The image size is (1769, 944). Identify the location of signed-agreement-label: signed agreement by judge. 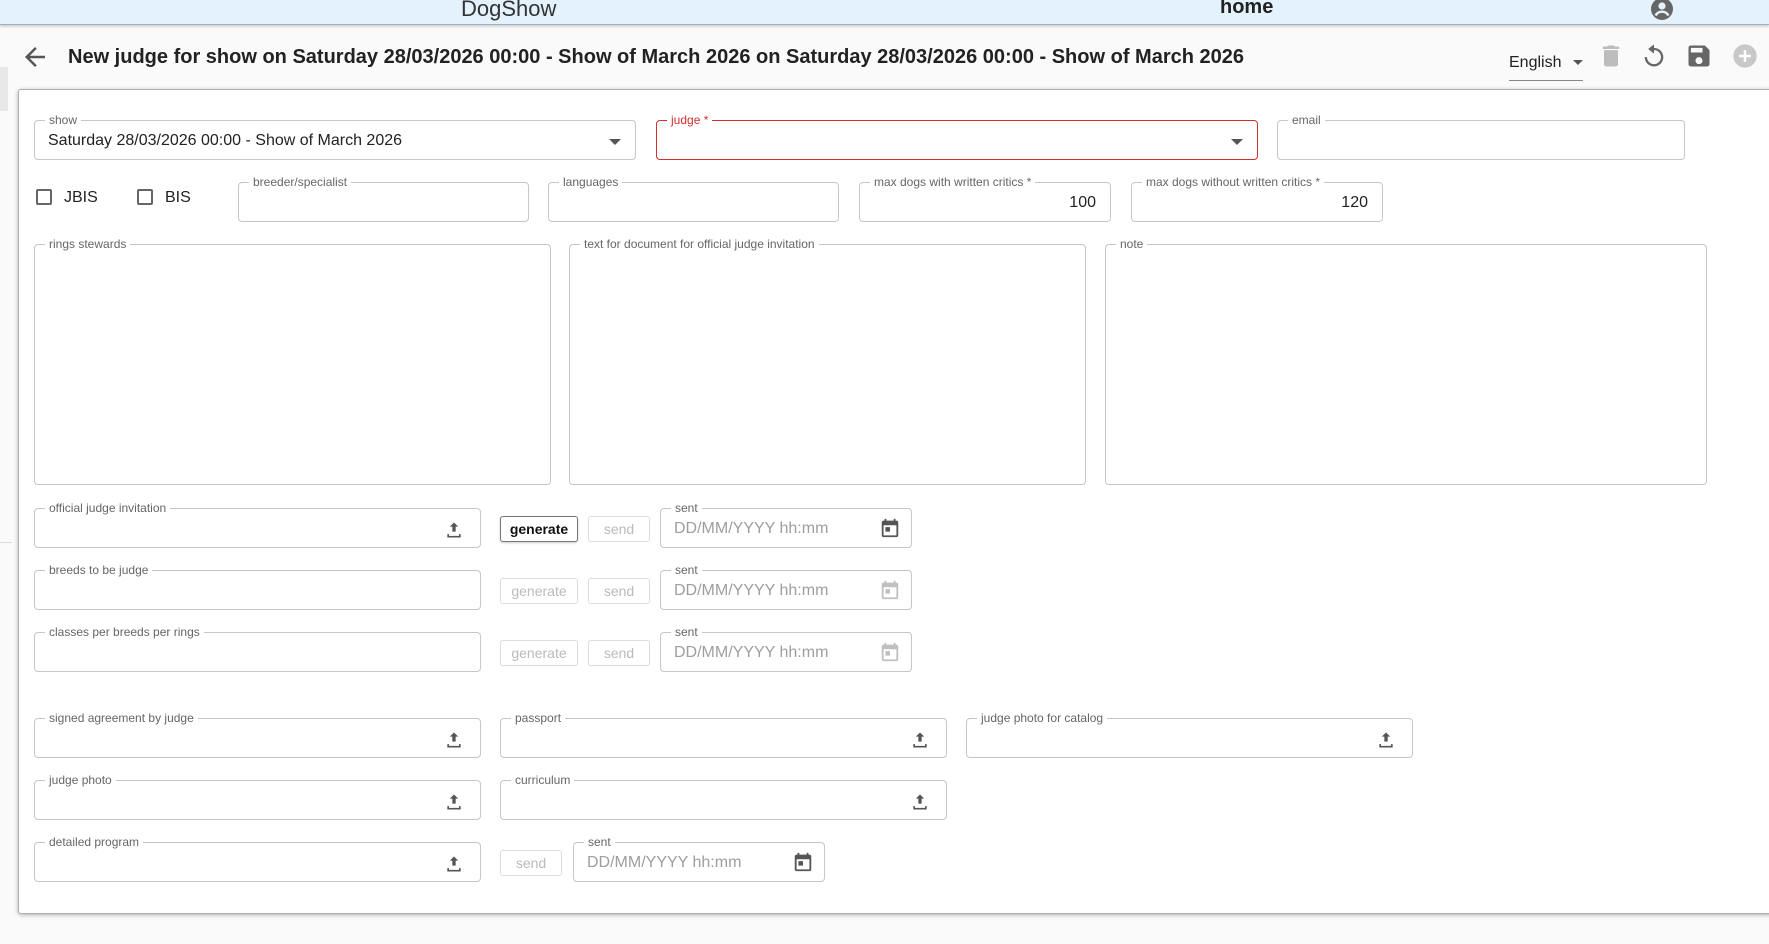
(121, 718).